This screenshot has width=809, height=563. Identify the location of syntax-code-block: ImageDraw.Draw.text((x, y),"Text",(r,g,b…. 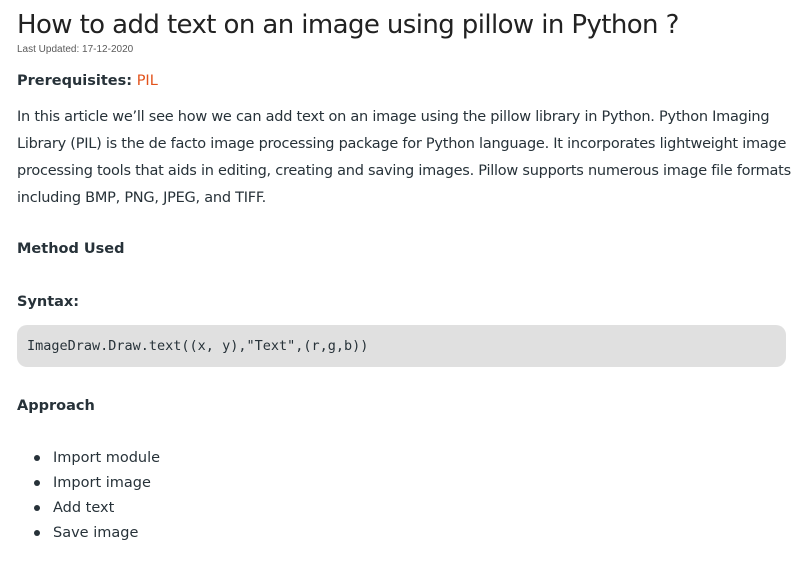
(401, 346).